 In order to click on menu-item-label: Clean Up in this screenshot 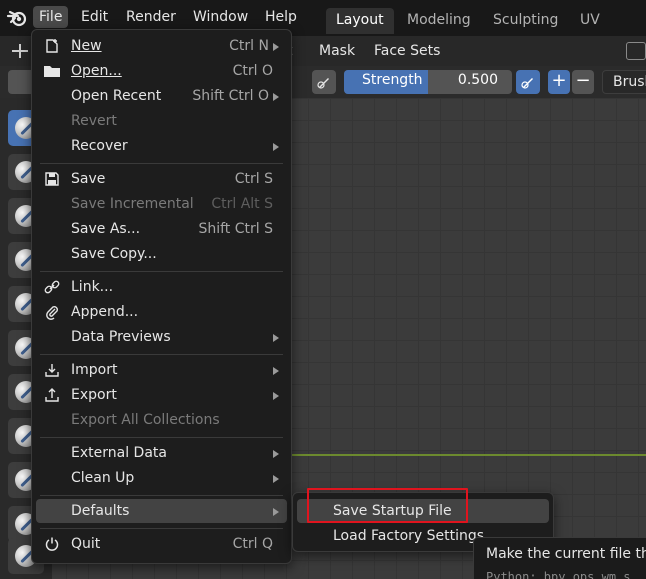, I will do `click(103, 478)`.